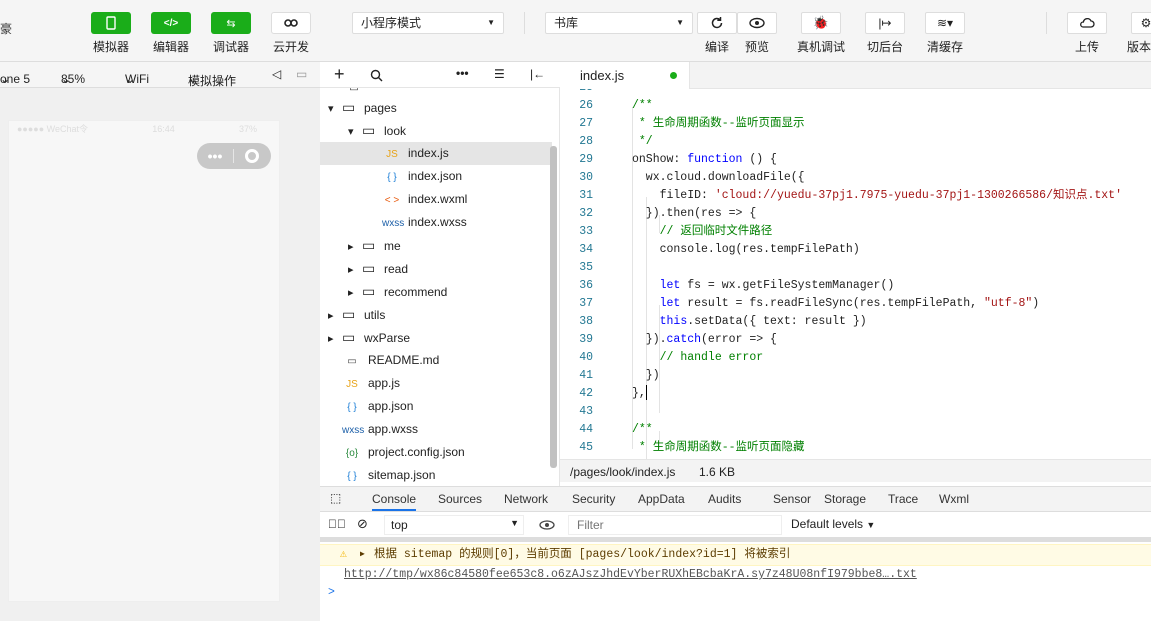  I want to click on cloud-link-icon, so click(291, 23).